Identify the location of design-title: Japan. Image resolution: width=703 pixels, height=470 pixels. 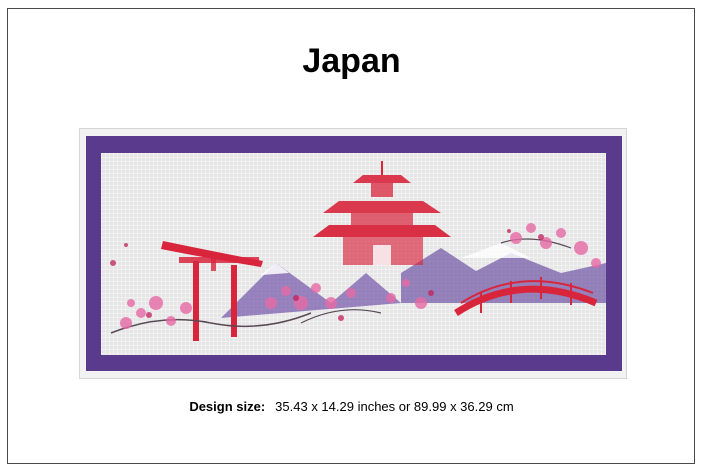
(351, 61).